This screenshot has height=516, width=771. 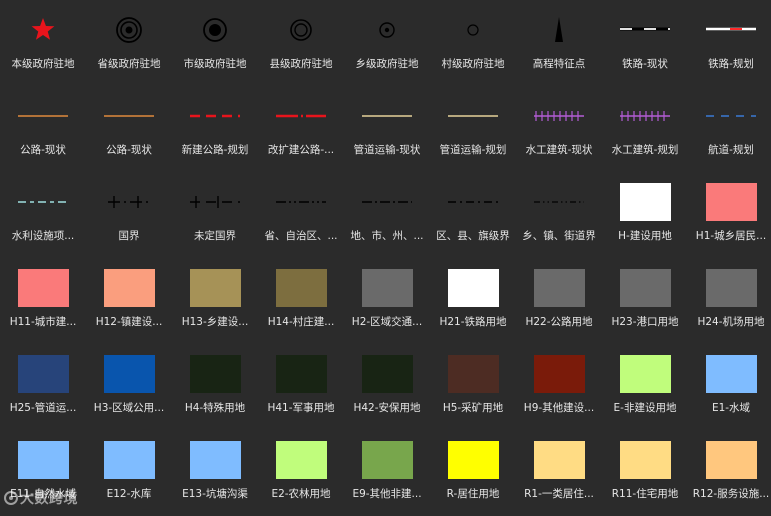 I want to click on legend-item: H5-采矿用地, so click(x=473, y=387).